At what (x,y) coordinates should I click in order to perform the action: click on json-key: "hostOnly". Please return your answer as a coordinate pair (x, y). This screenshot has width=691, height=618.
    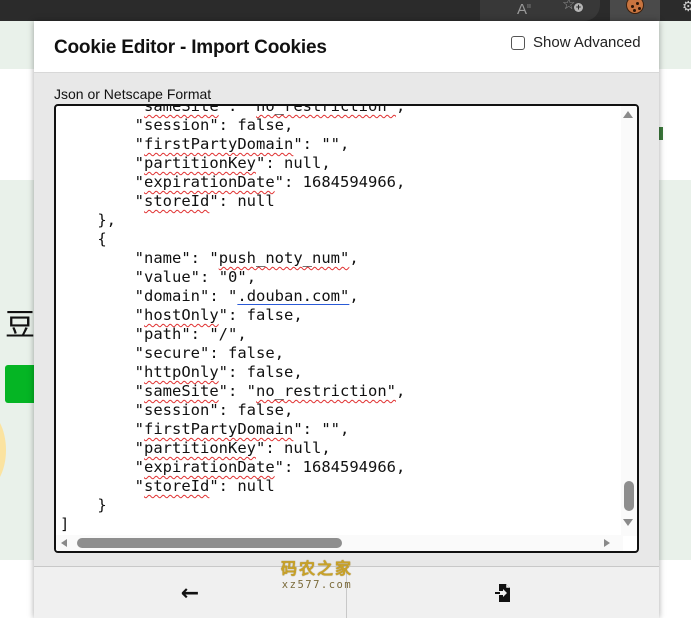
    Looking at the image, I should click on (181, 315).